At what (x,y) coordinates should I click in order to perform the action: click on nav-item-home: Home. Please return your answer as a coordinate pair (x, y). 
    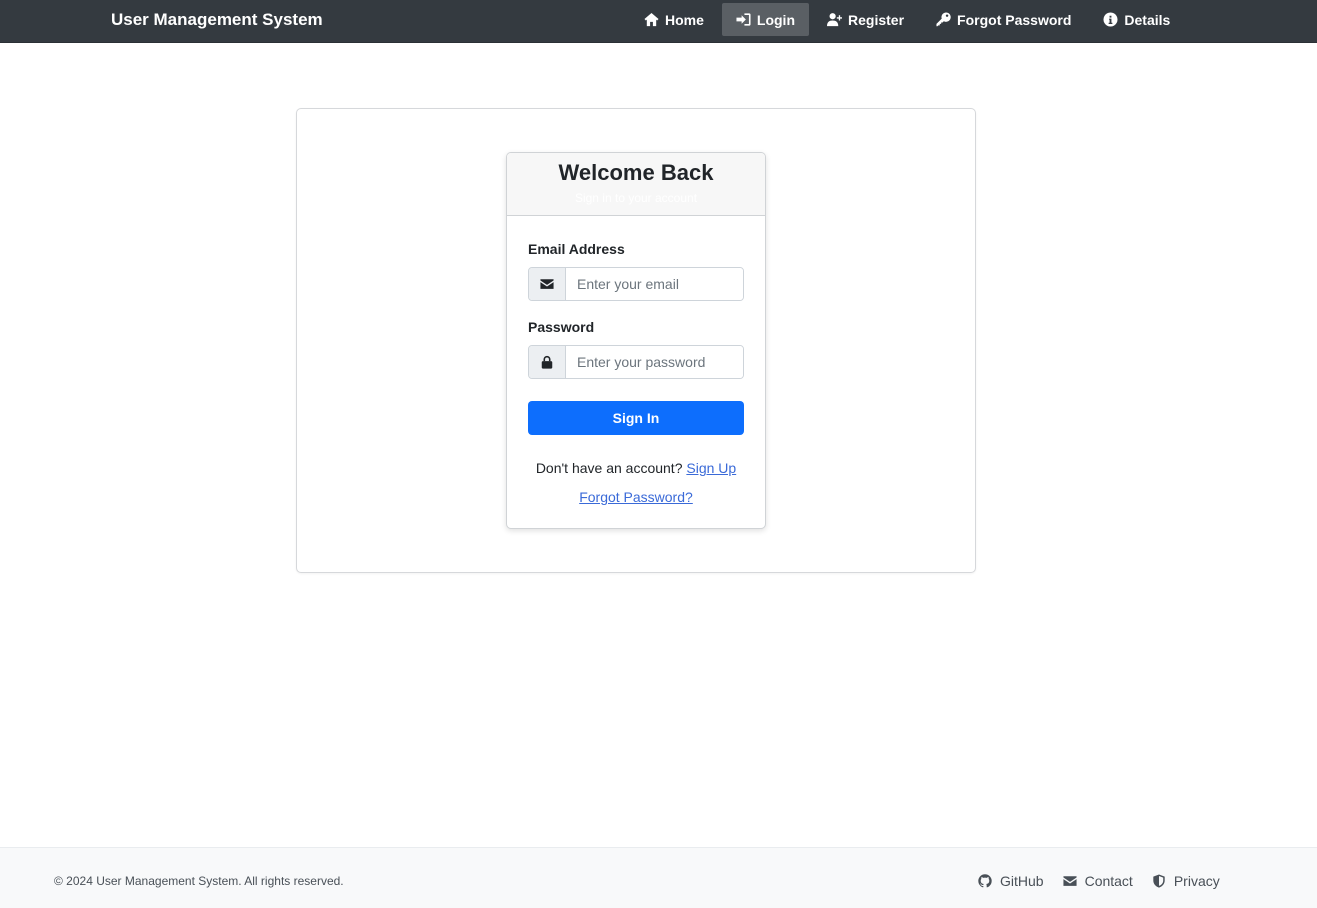
    Looking at the image, I should click on (674, 19).